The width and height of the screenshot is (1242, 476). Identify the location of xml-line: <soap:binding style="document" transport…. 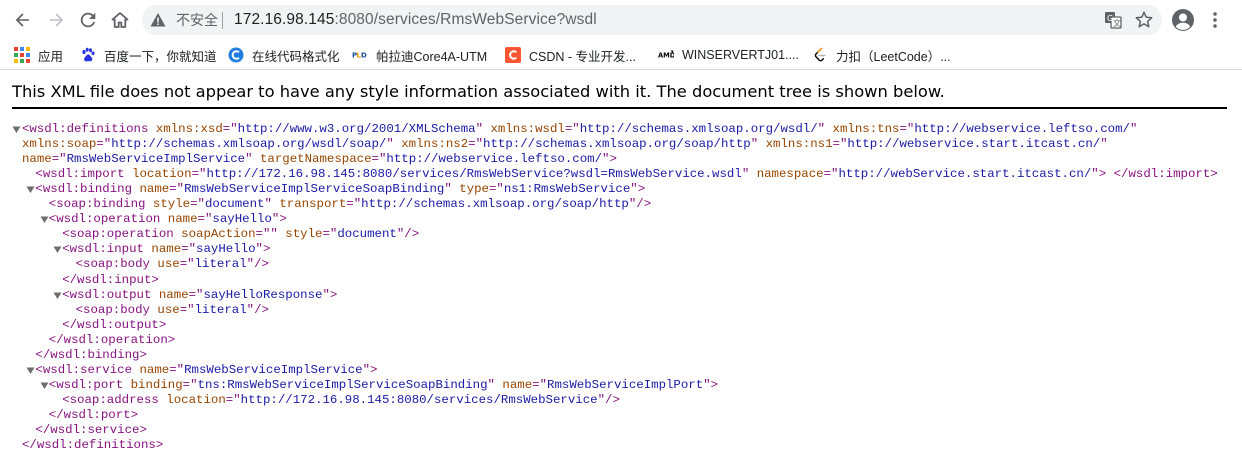
(350, 204).